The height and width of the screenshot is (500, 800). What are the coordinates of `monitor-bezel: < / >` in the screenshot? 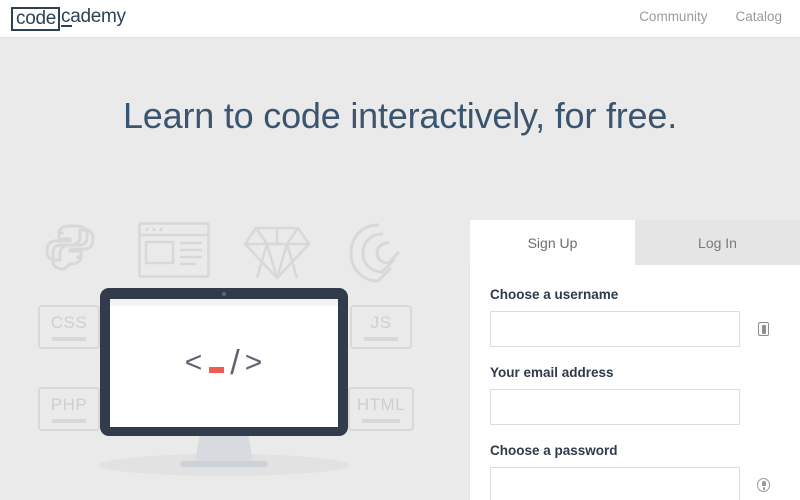 It's located at (224, 362).